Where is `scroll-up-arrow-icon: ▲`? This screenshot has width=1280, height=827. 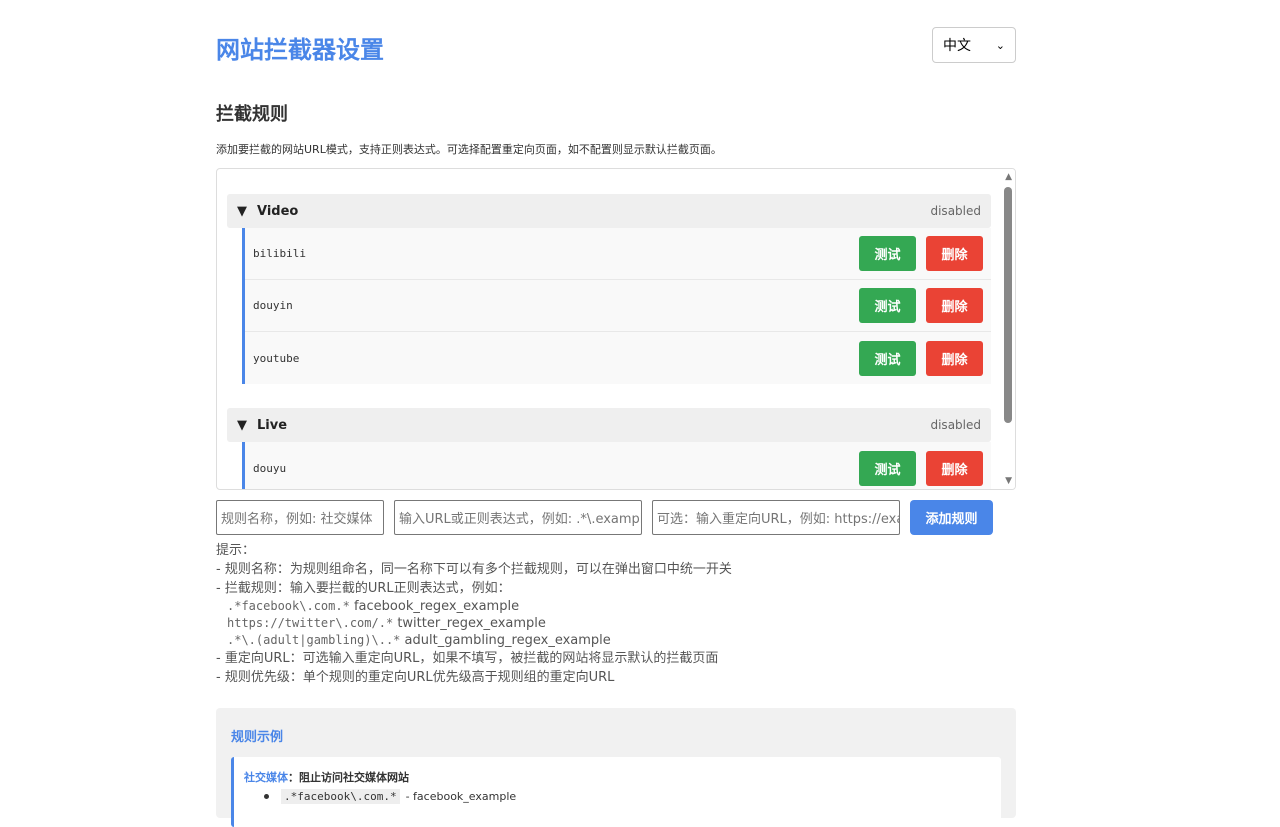
scroll-up-arrow-icon: ▲ is located at coordinates (1008, 177).